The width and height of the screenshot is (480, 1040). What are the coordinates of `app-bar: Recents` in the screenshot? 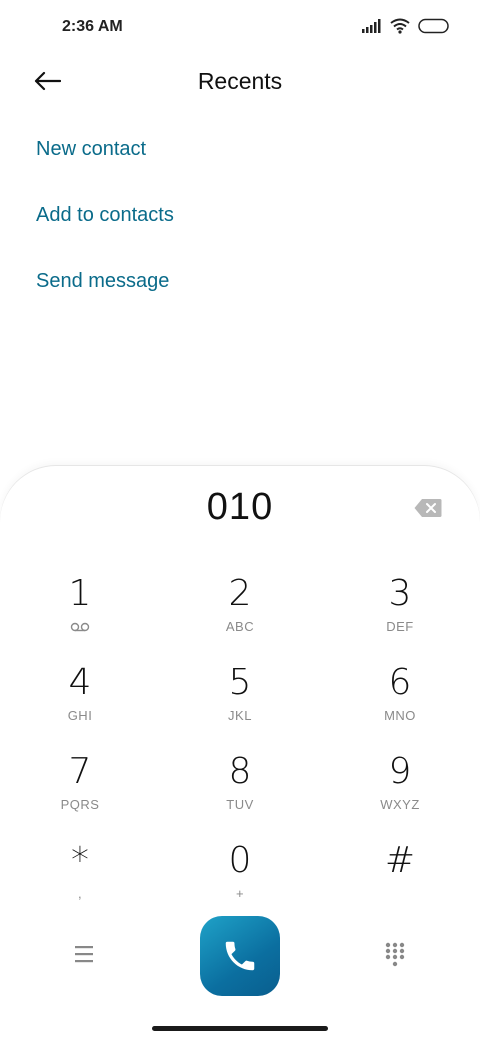 It's located at (240, 82).